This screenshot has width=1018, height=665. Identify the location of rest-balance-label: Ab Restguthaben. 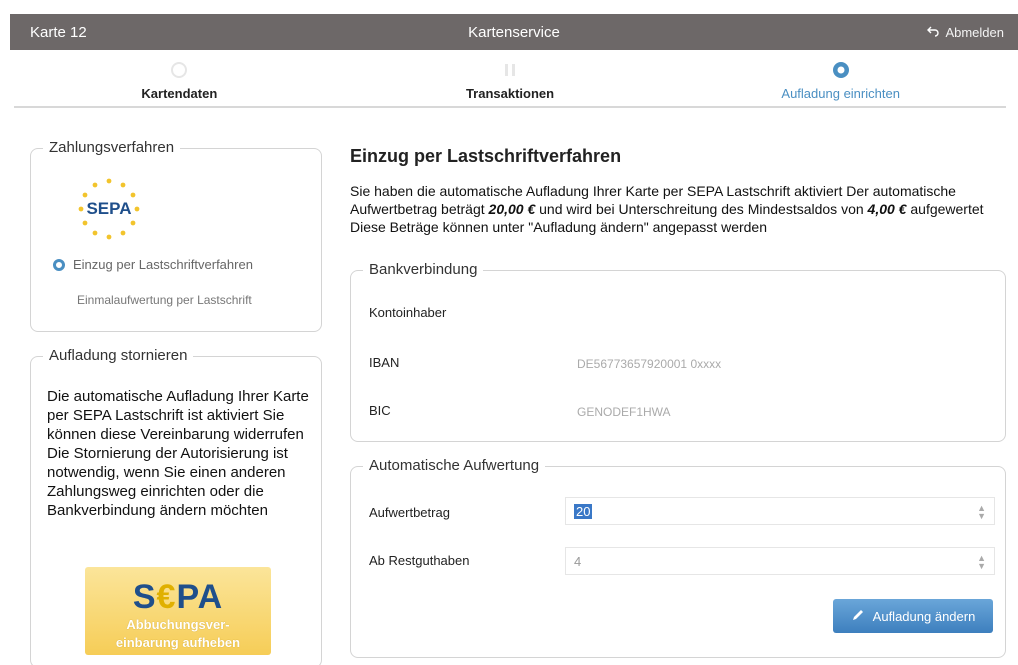
(419, 560).